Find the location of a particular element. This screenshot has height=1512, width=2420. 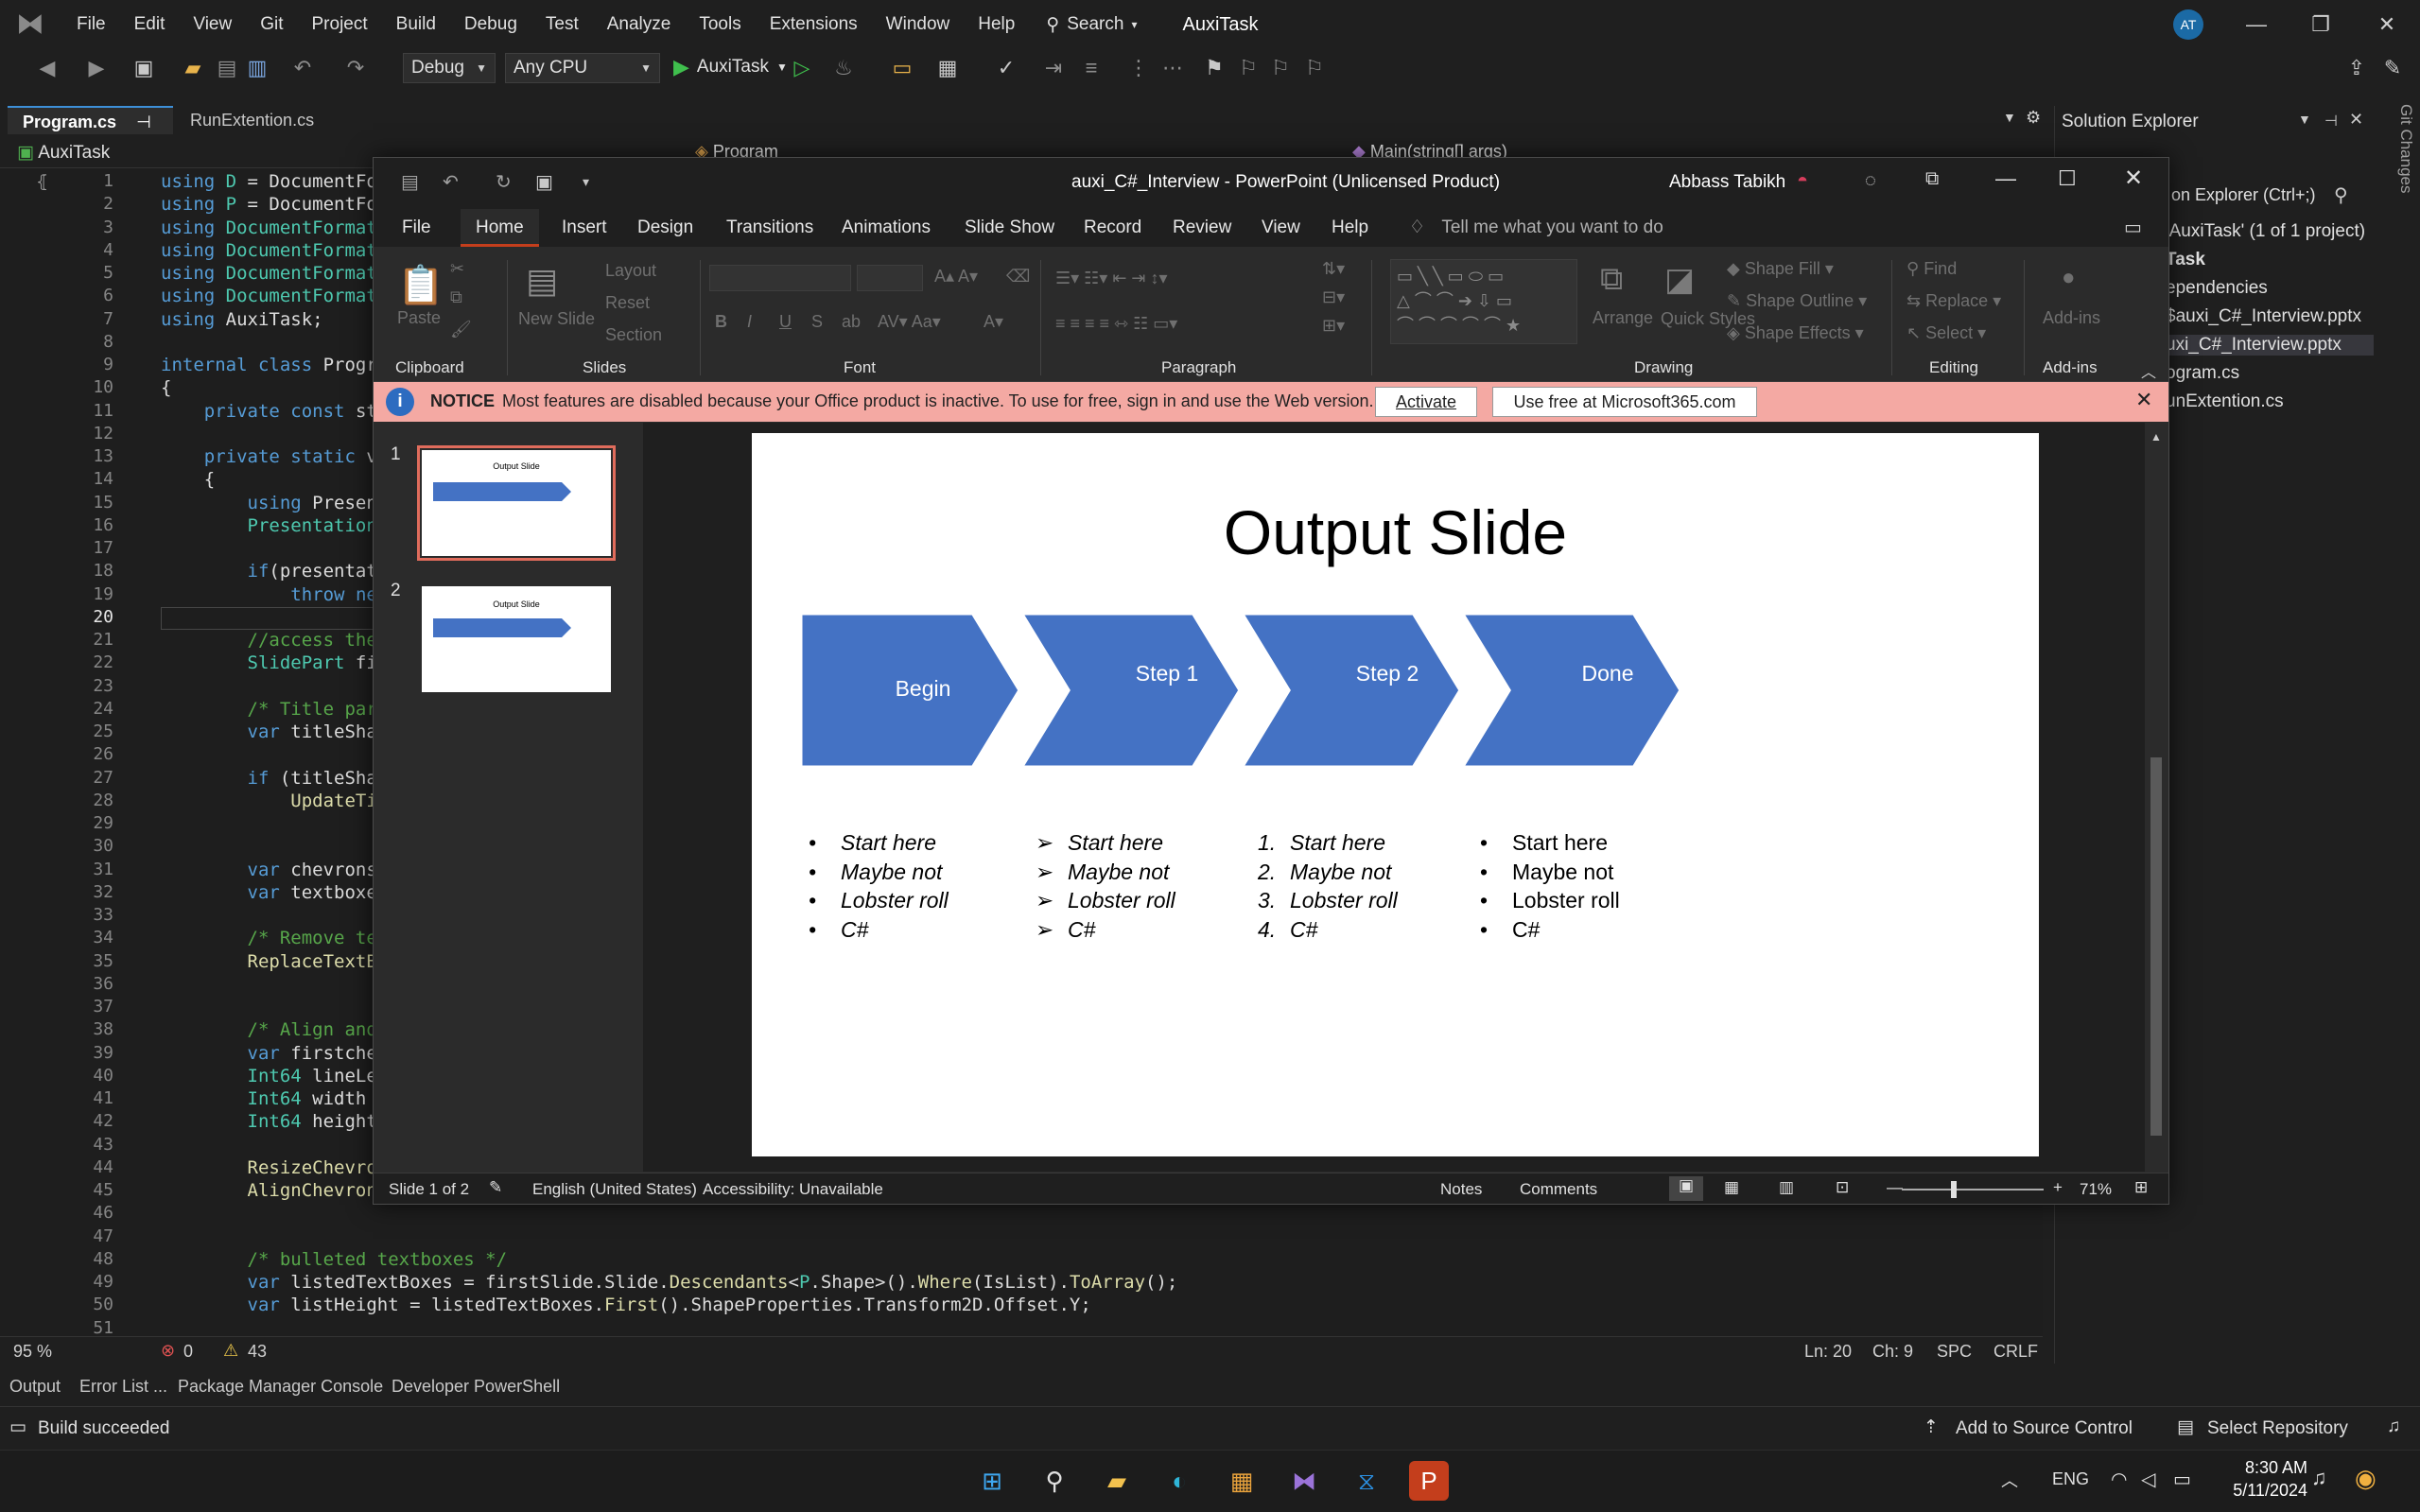

redo-icon: ↻ is located at coordinates (504, 182).